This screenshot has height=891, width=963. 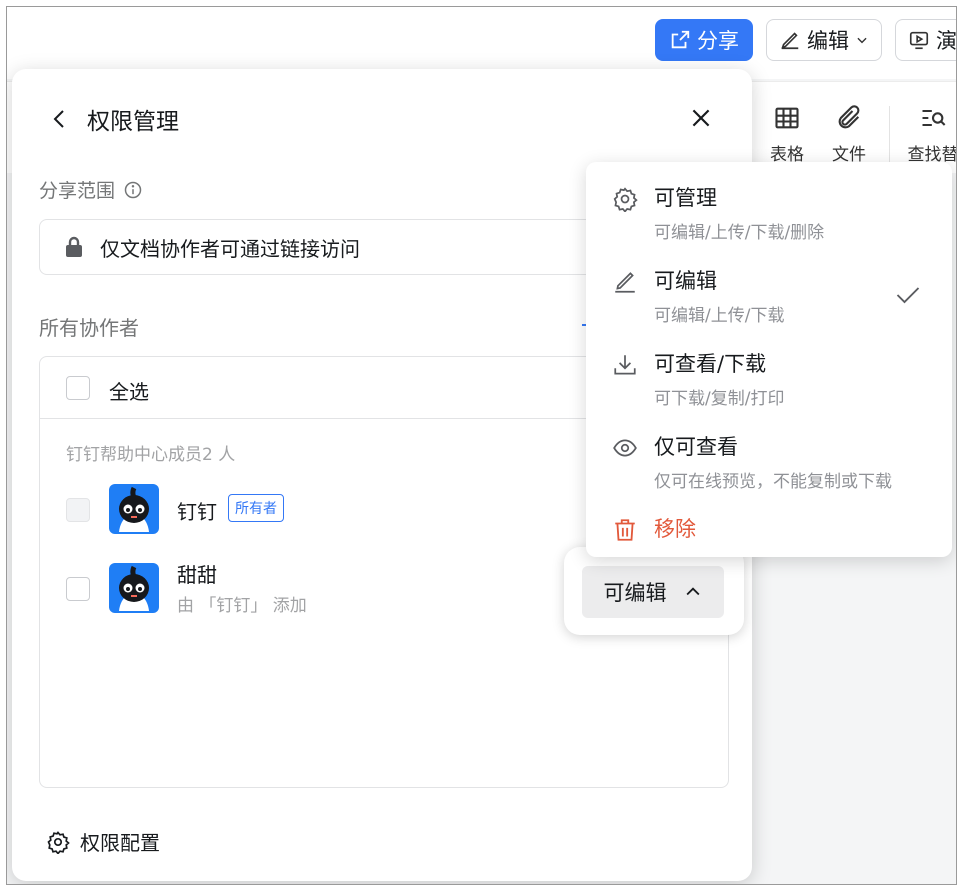 I want to click on share-button: 分享, so click(x=704, y=40).